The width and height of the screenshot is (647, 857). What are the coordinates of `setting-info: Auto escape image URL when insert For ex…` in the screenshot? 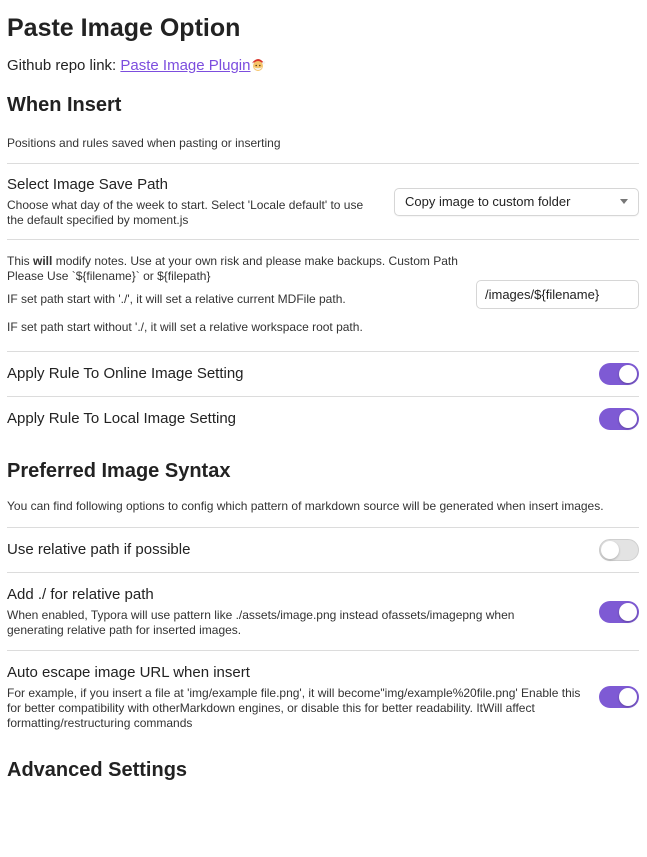 It's located at (294, 697).